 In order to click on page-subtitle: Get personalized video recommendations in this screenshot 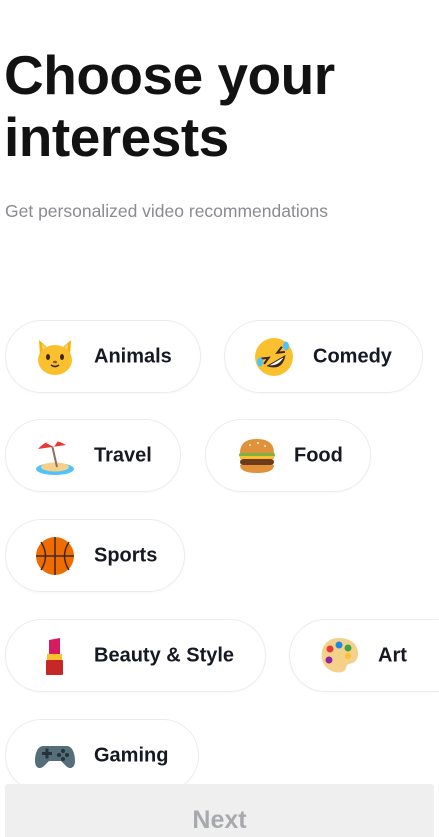, I will do `click(166, 211)`.